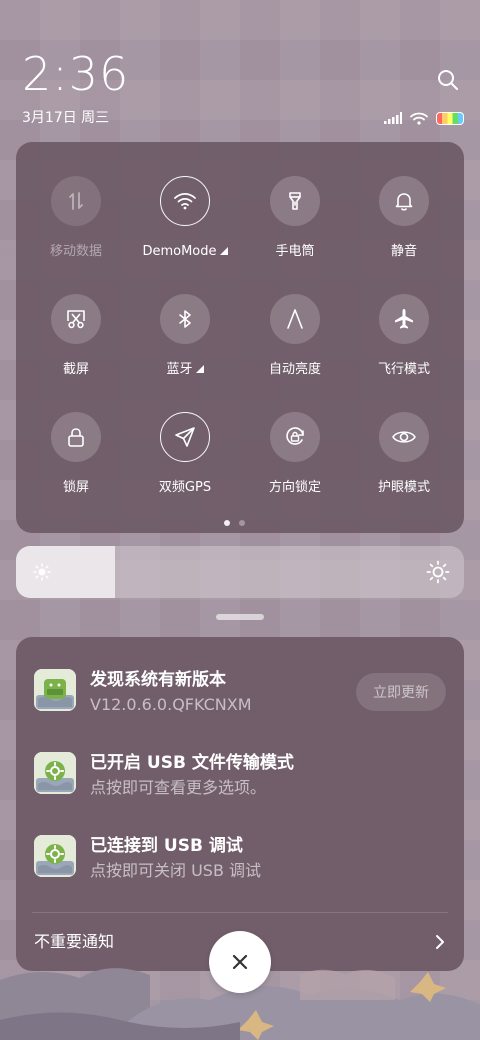 This screenshot has height=1040, width=480. I want to click on toggle-auto-brightness: 自动亮度, so click(295, 336).